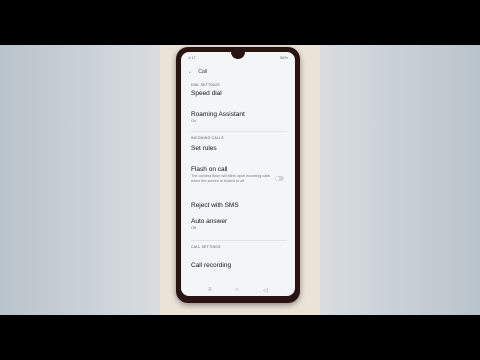  Describe the element at coordinates (206, 247) in the screenshot. I see `section-call-settings: CALL SETTINGS` at that location.